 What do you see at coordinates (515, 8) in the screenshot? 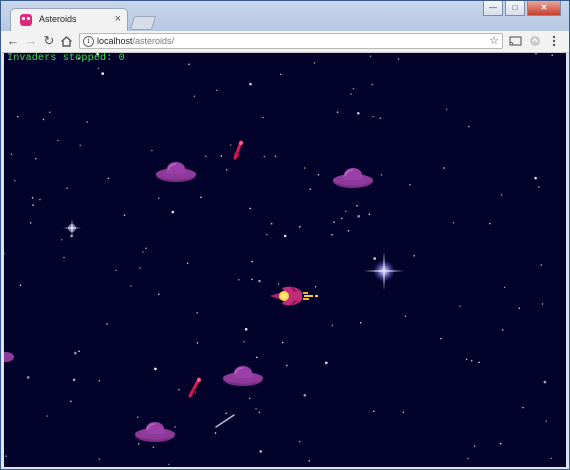
I see `maximize-button: □` at bounding box center [515, 8].